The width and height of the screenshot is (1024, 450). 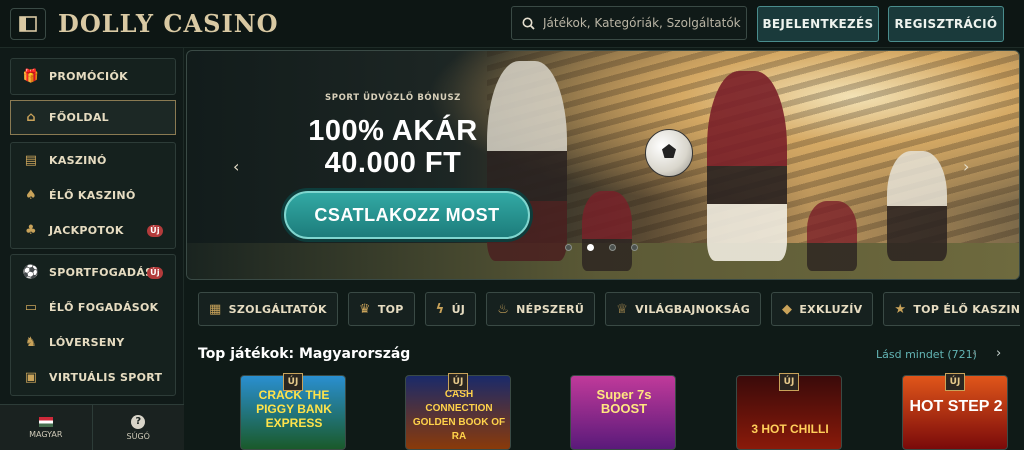 What do you see at coordinates (393, 131) in the screenshot?
I see `promo-title-line1: 100% AKÁR` at bounding box center [393, 131].